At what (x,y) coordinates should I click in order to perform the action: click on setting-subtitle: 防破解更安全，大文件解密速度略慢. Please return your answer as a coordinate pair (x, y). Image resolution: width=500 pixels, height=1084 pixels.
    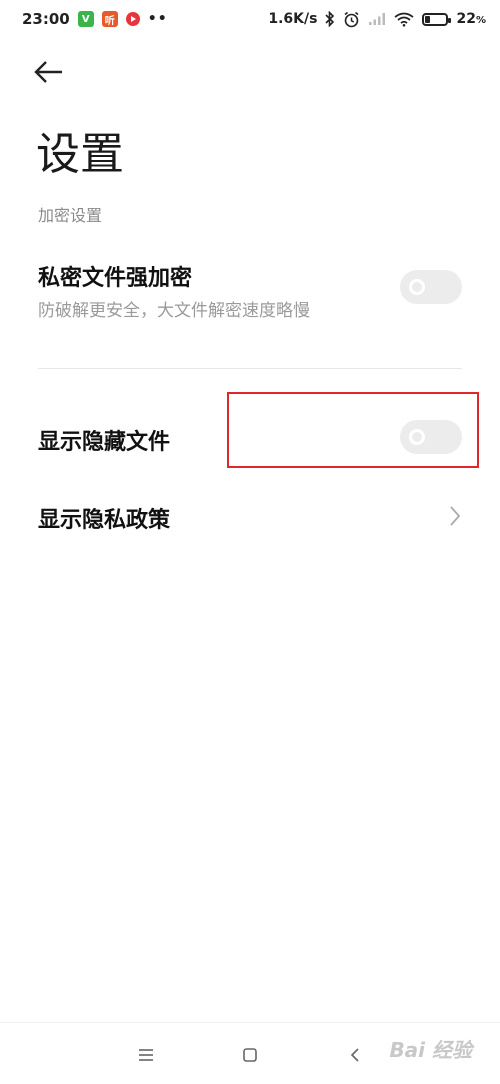
    Looking at the image, I should click on (174, 311).